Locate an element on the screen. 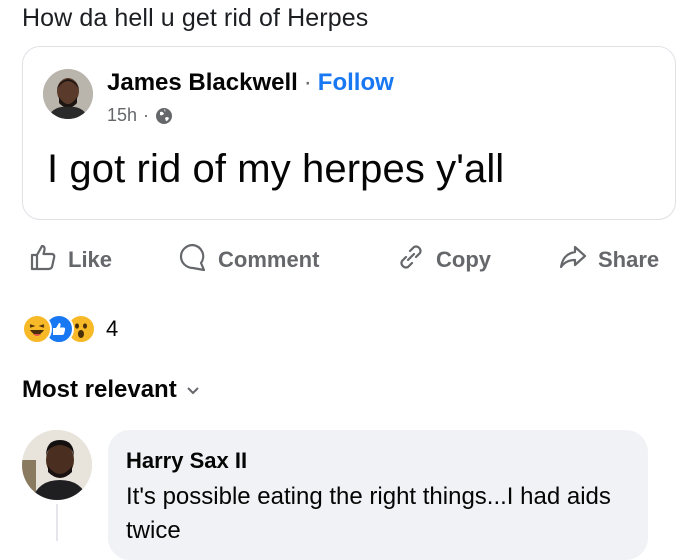 The image size is (700, 560). action-bar: Like Comment Copy Share is located at coordinates (353, 260).